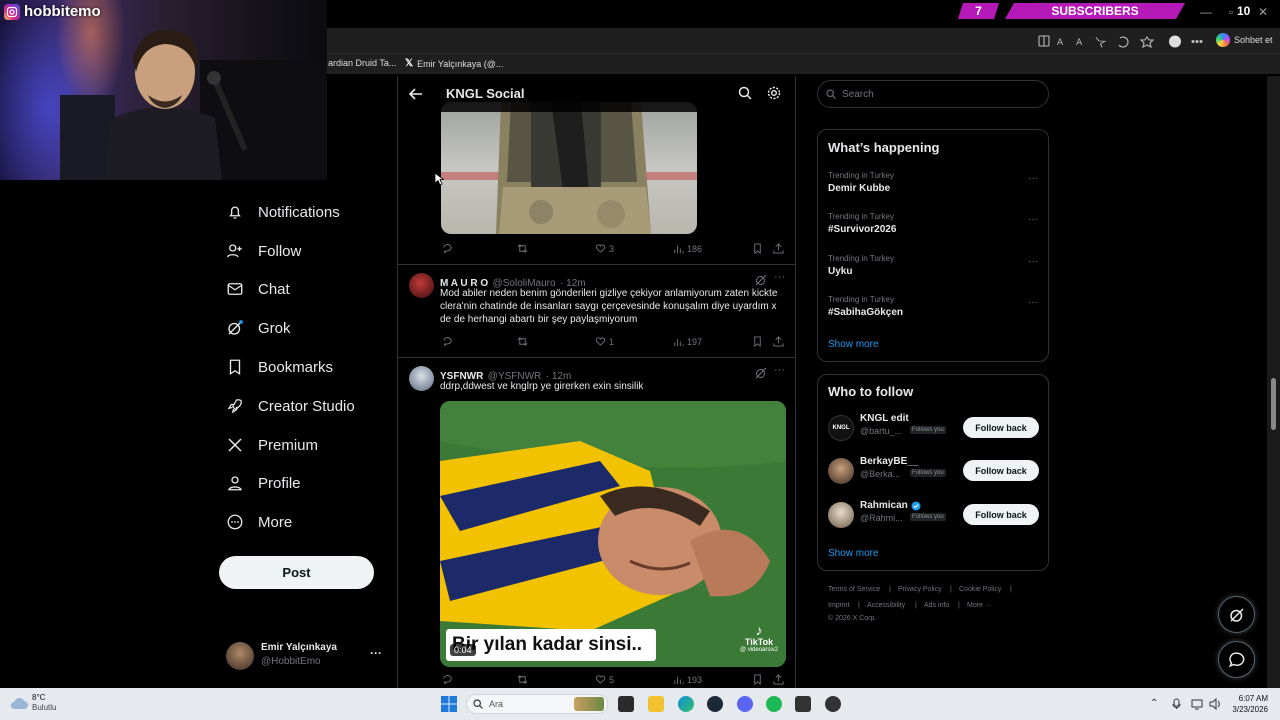 The width and height of the screenshot is (1280, 720). Describe the element at coordinates (656, 704) in the screenshot. I see `file-explorer-icon` at that location.